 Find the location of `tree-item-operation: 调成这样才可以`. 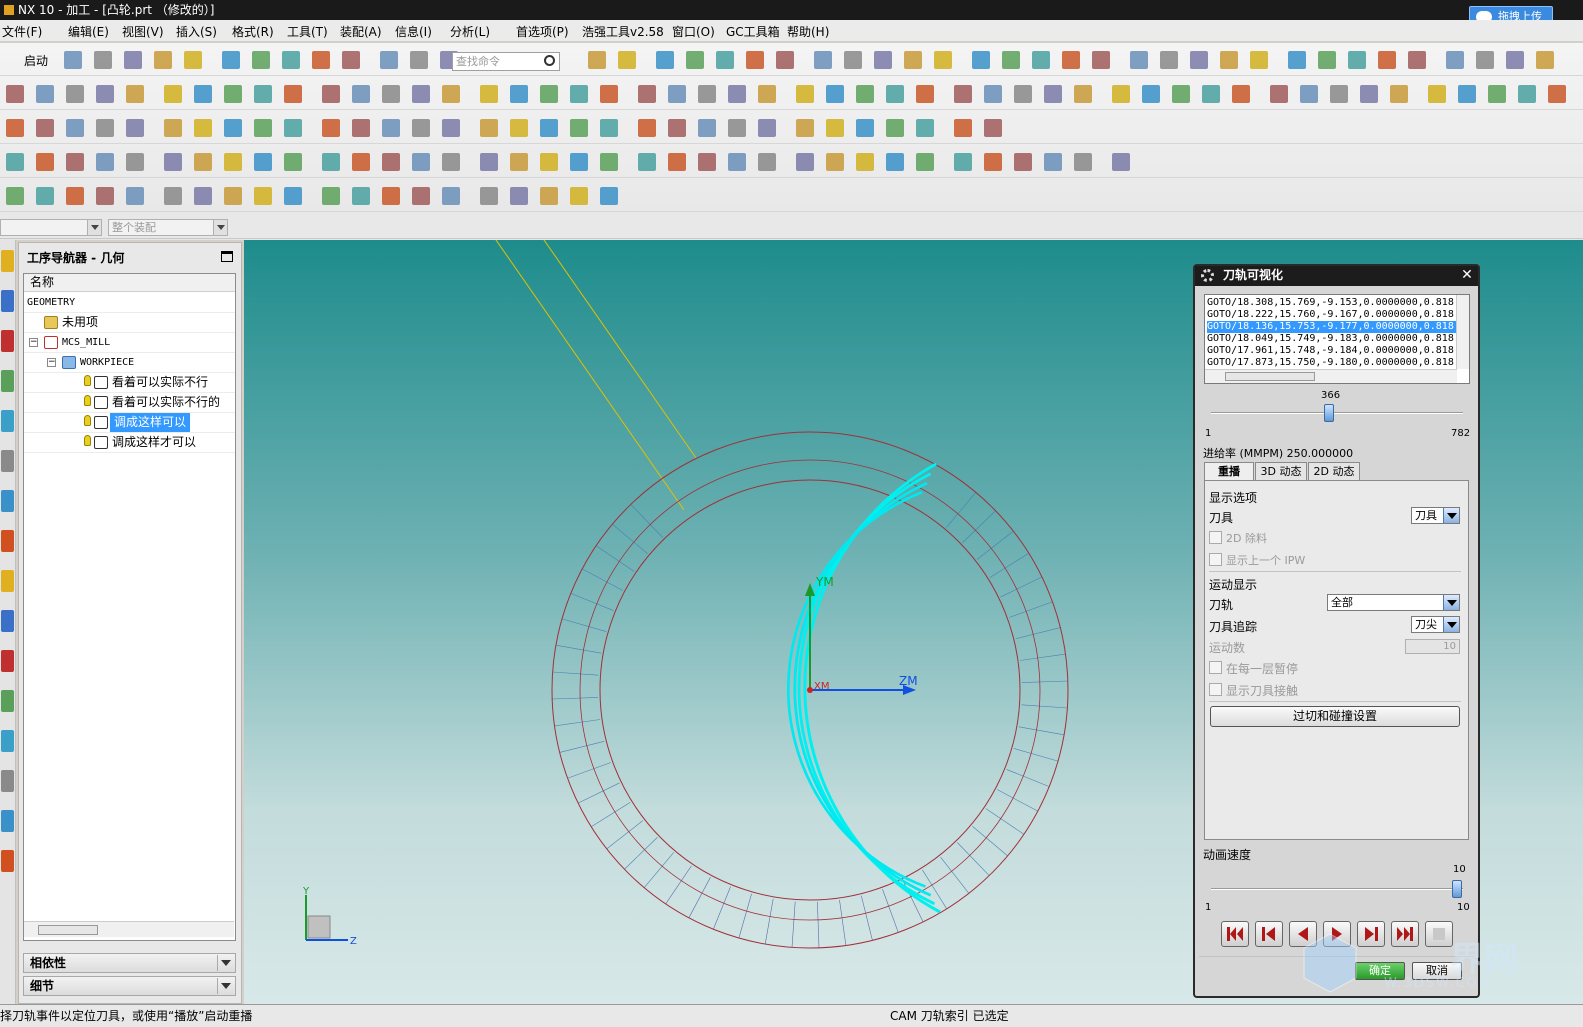

tree-item-operation: 调成这样才可以 is located at coordinates (129, 443).